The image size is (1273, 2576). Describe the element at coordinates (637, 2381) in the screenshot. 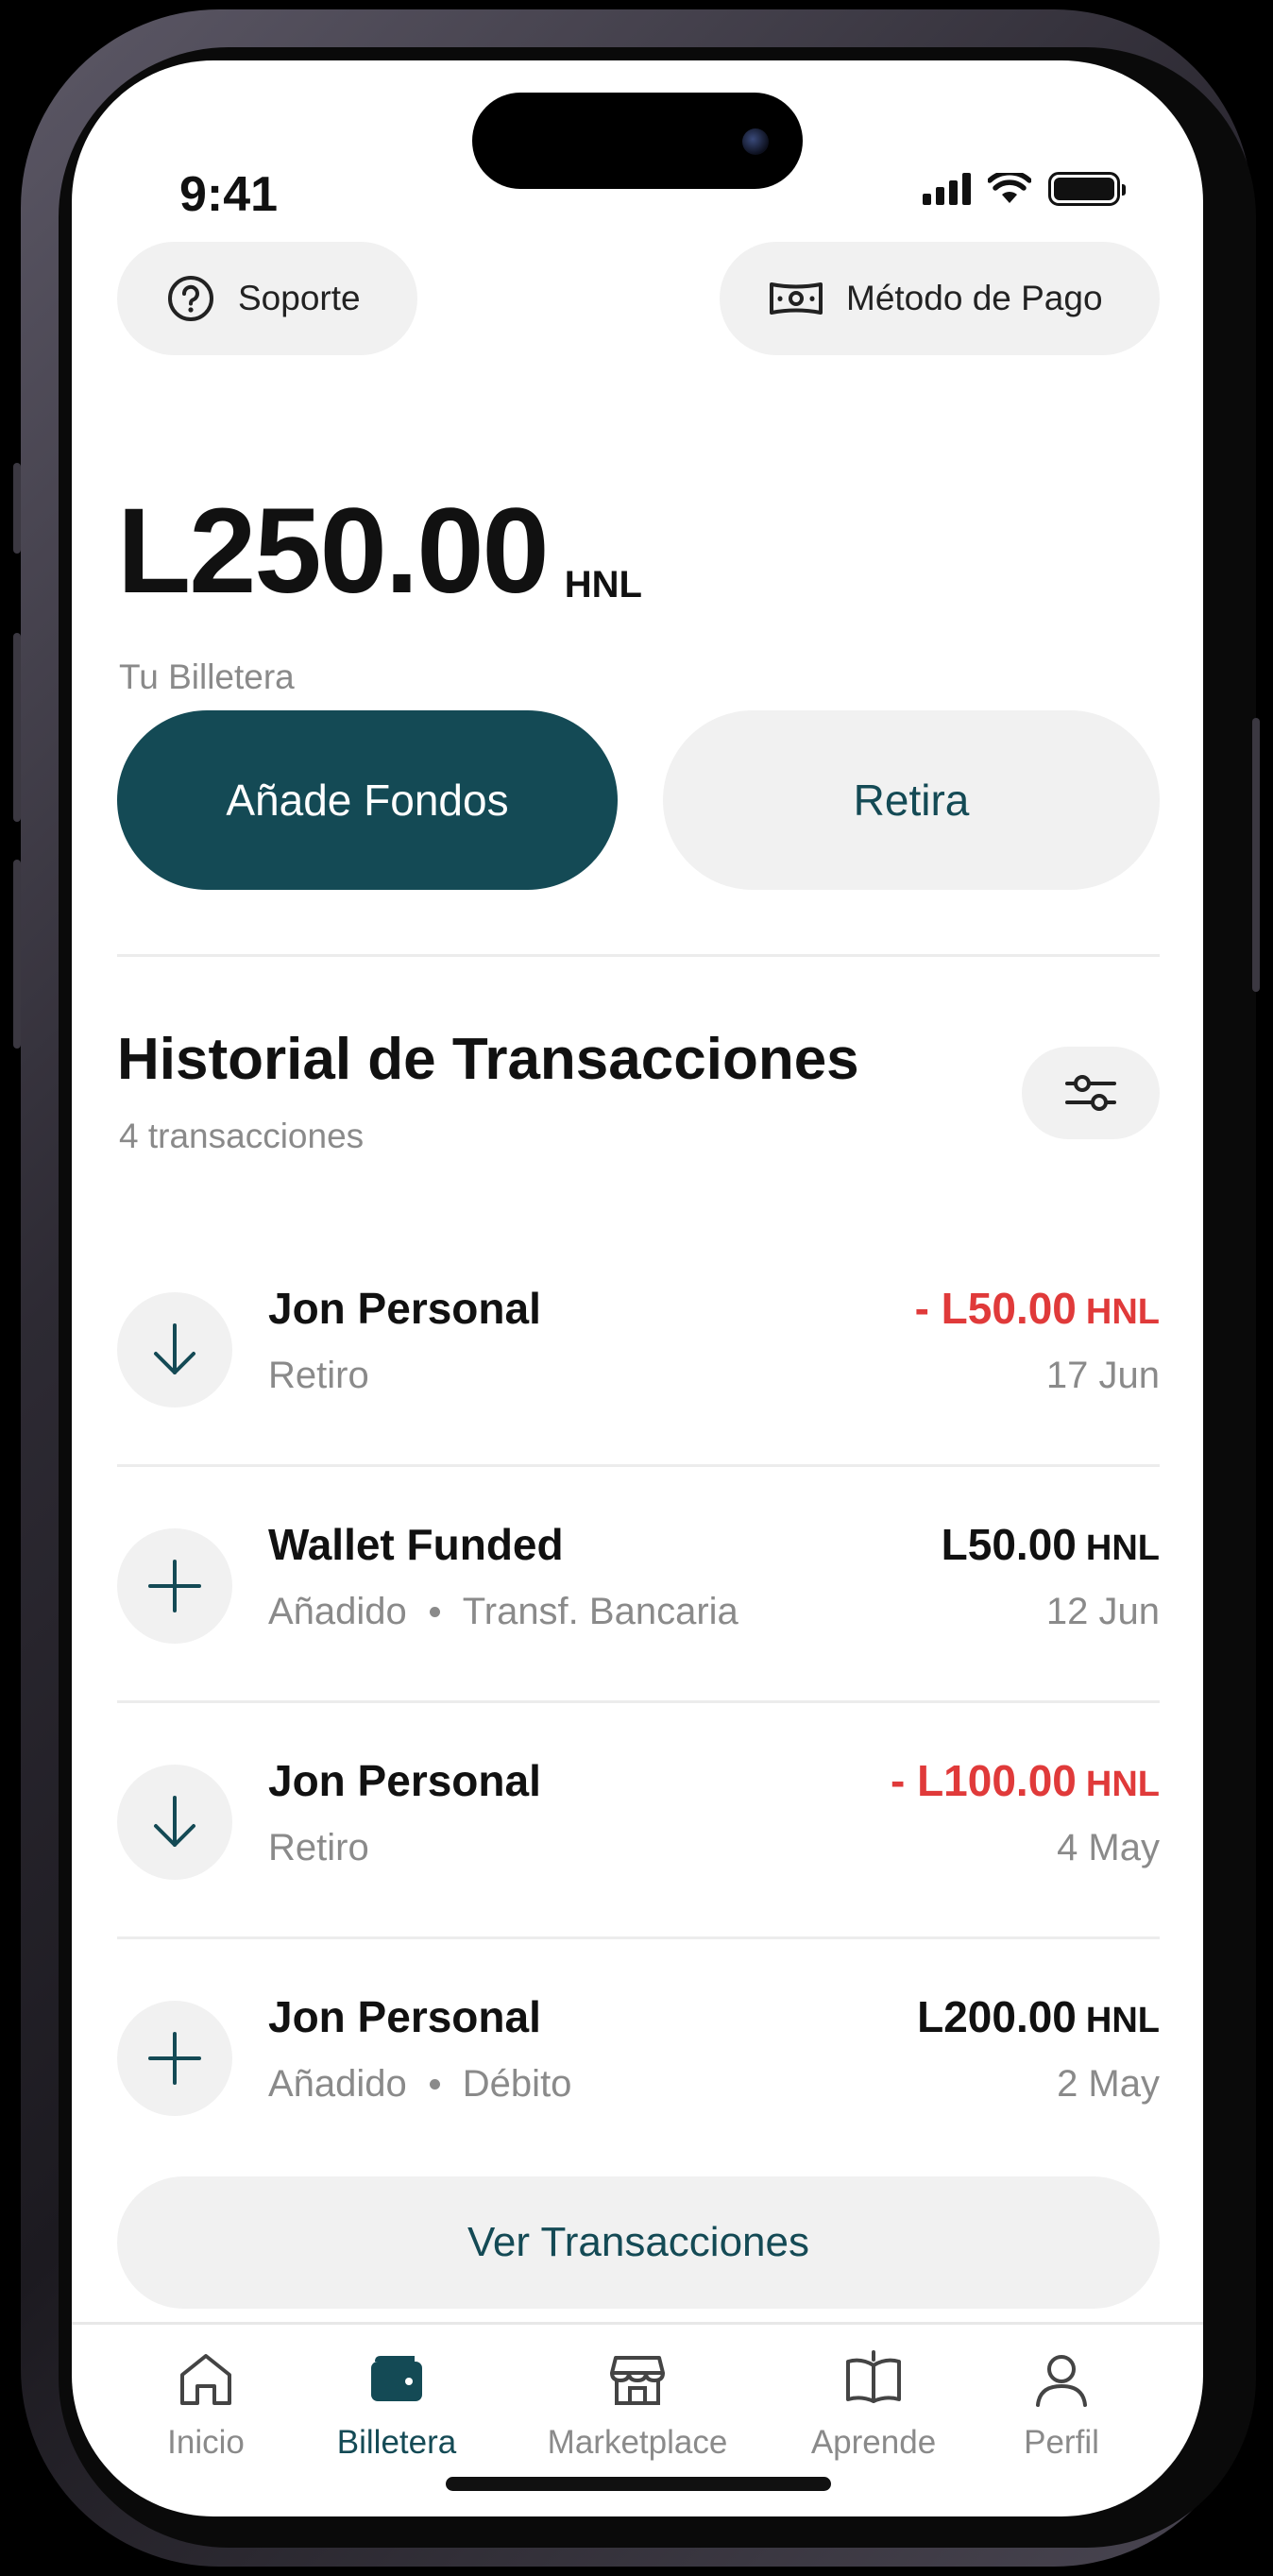

I see `store-icon` at that location.